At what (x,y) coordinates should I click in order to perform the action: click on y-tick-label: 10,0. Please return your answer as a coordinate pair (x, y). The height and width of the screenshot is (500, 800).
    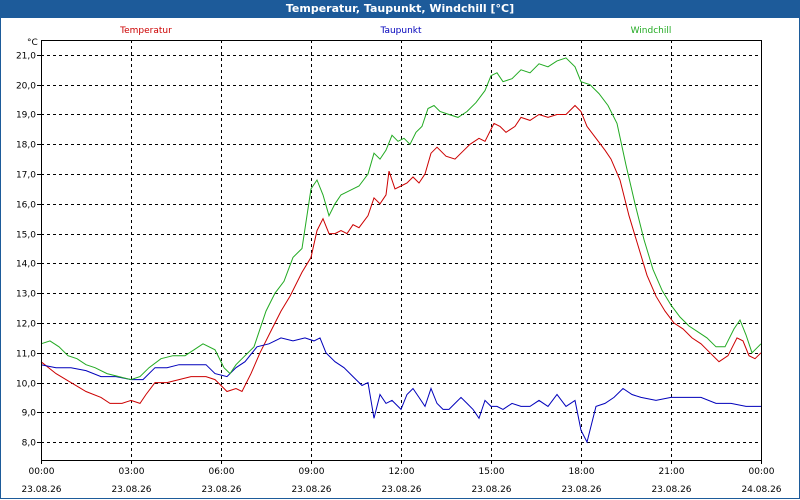
    Looking at the image, I should click on (26, 385).